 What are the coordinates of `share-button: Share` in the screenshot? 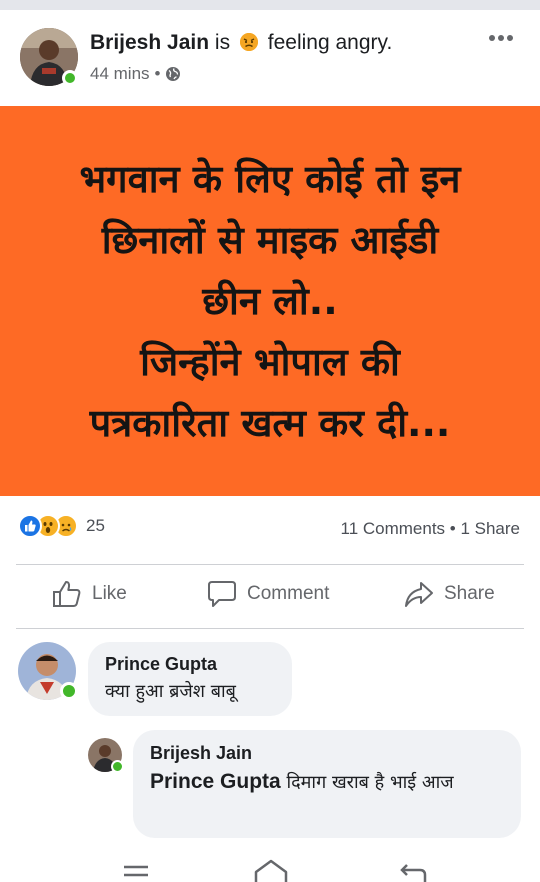 It's located at (449, 594).